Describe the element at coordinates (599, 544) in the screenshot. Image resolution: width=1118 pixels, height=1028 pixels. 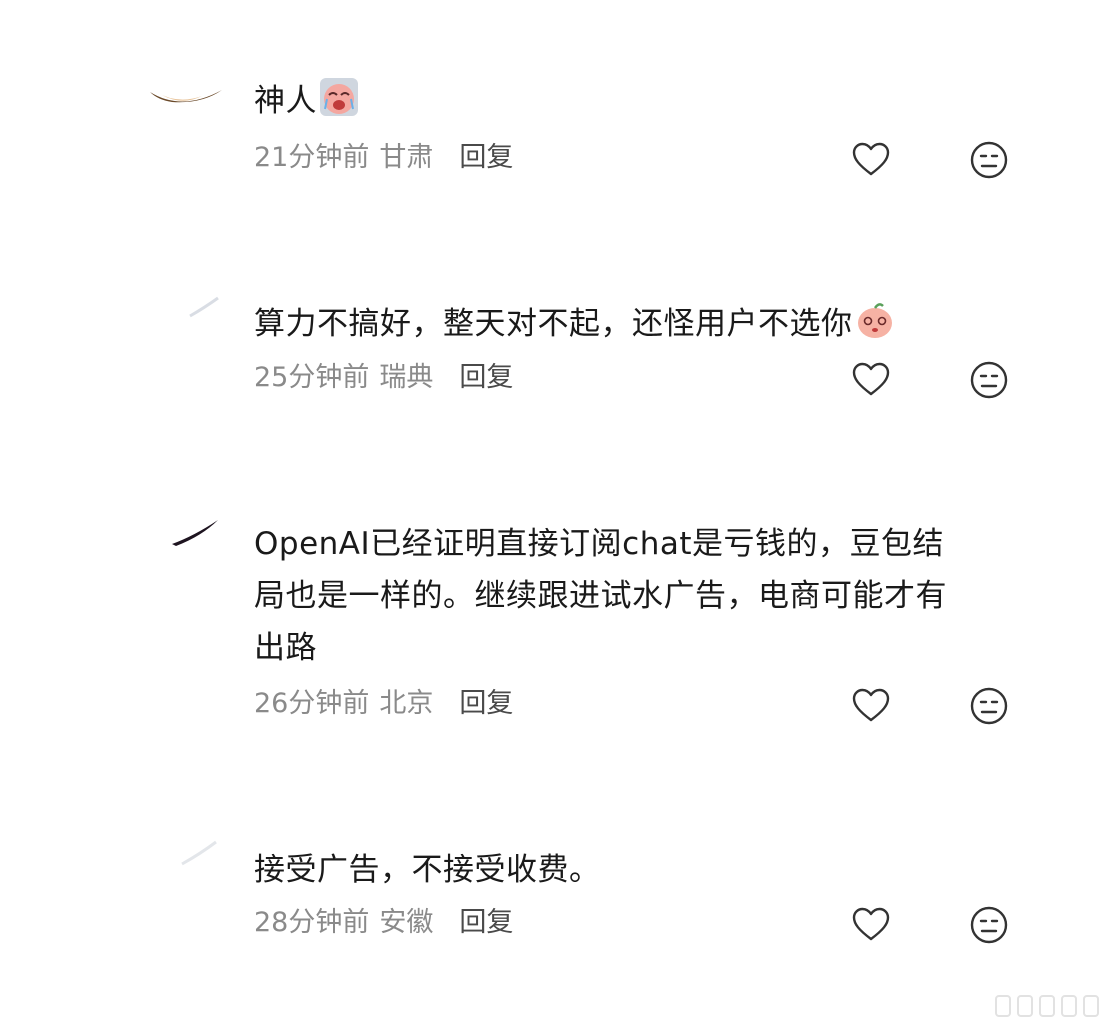
I see `comment-text-line: OpenAI已经证明直接订阅chat是亏钱的，豆包结` at that location.